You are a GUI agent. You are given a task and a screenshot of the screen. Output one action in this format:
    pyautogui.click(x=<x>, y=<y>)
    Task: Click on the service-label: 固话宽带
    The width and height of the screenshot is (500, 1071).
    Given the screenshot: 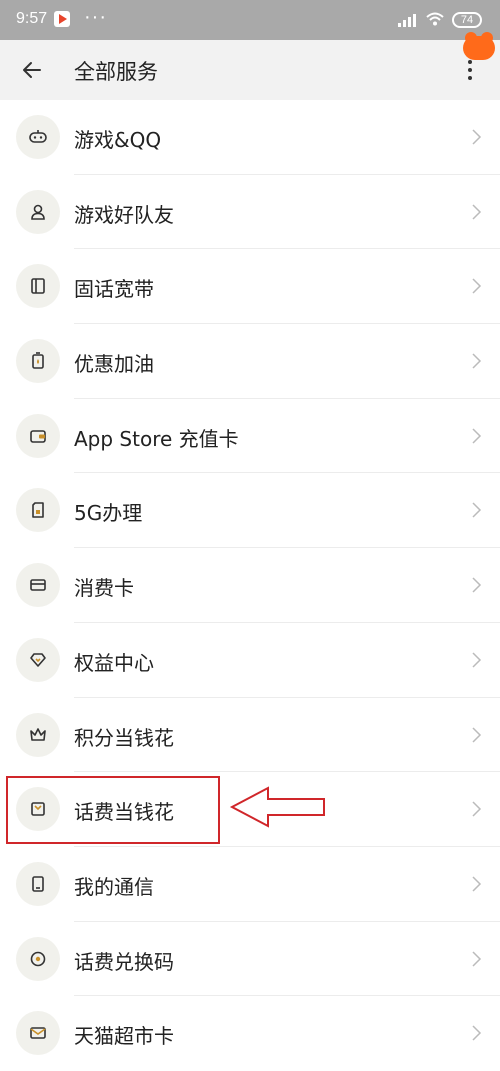 What is the action you would take?
    pyautogui.click(x=114, y=289)
    